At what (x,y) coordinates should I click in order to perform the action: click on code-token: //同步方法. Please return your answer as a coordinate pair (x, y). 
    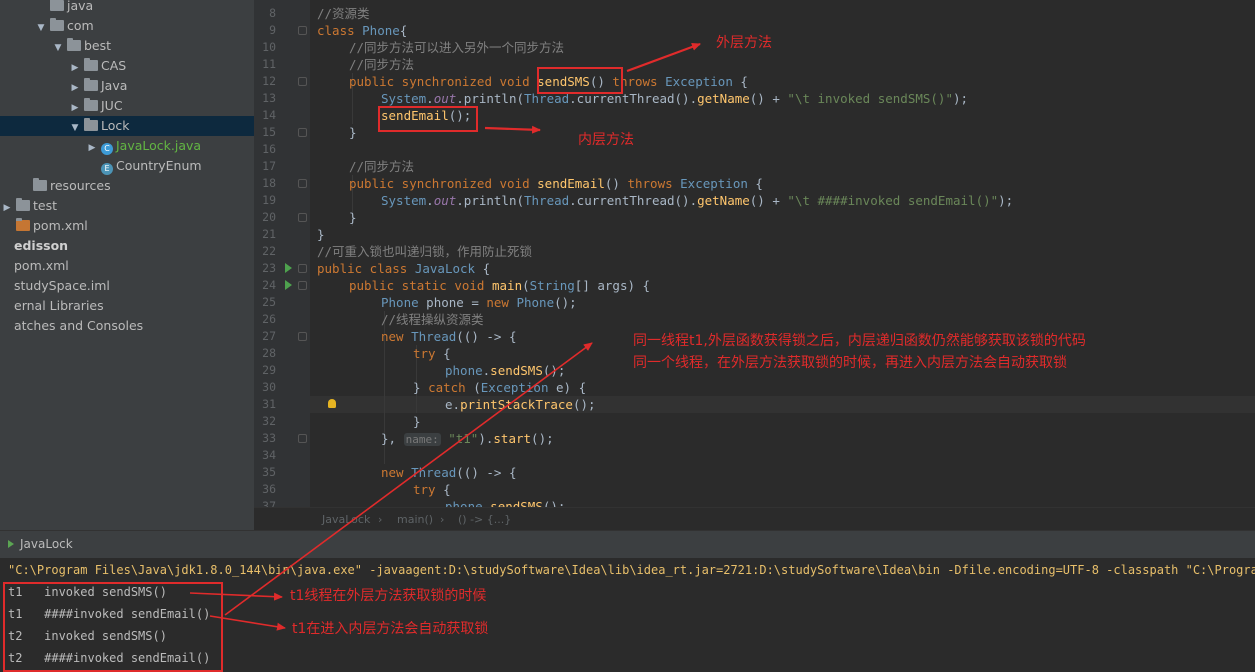
    Looking at the image, I should click on (382, 64).